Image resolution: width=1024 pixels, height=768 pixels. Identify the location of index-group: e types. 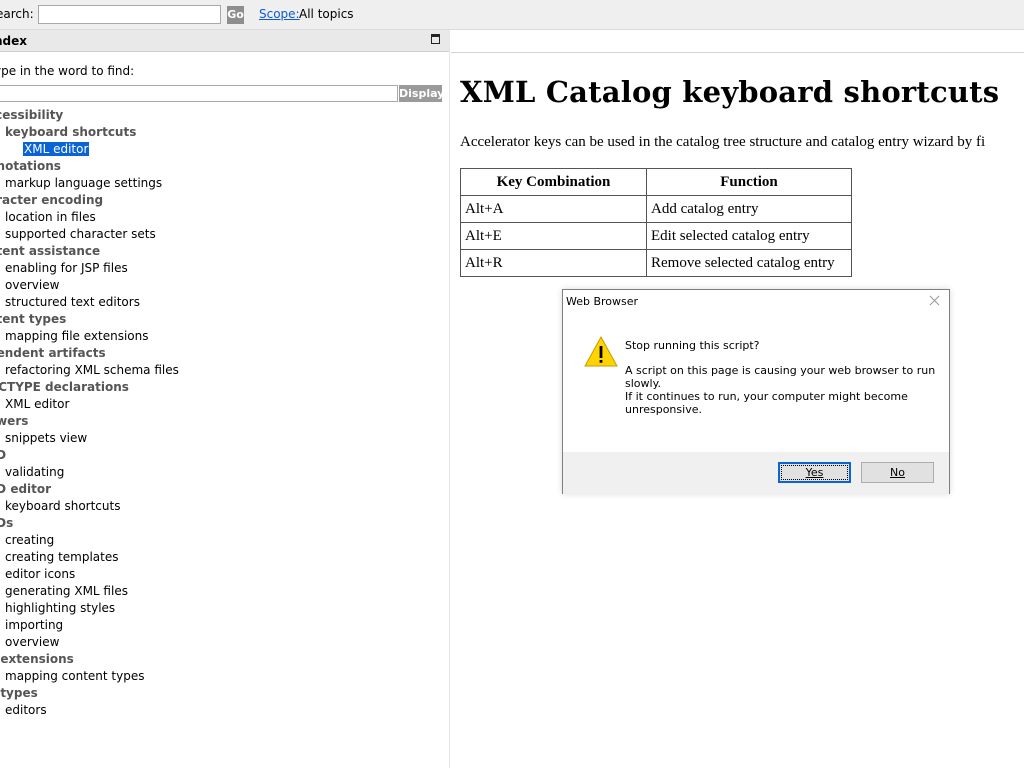
(224, 693).